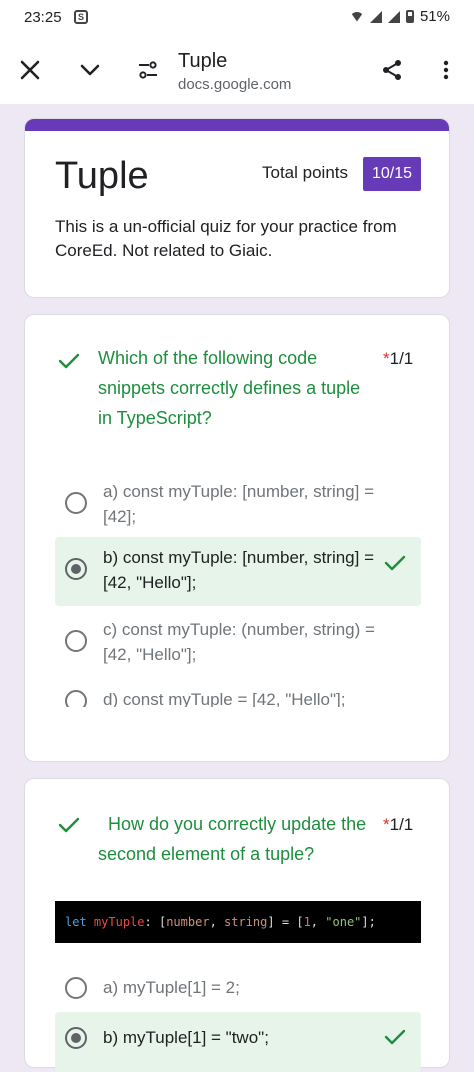 The image size is (474, 1072). What do you see at coordinates (375, 16) in the screenshot?
I see `signal-icon` at bounding box center [375, 16].